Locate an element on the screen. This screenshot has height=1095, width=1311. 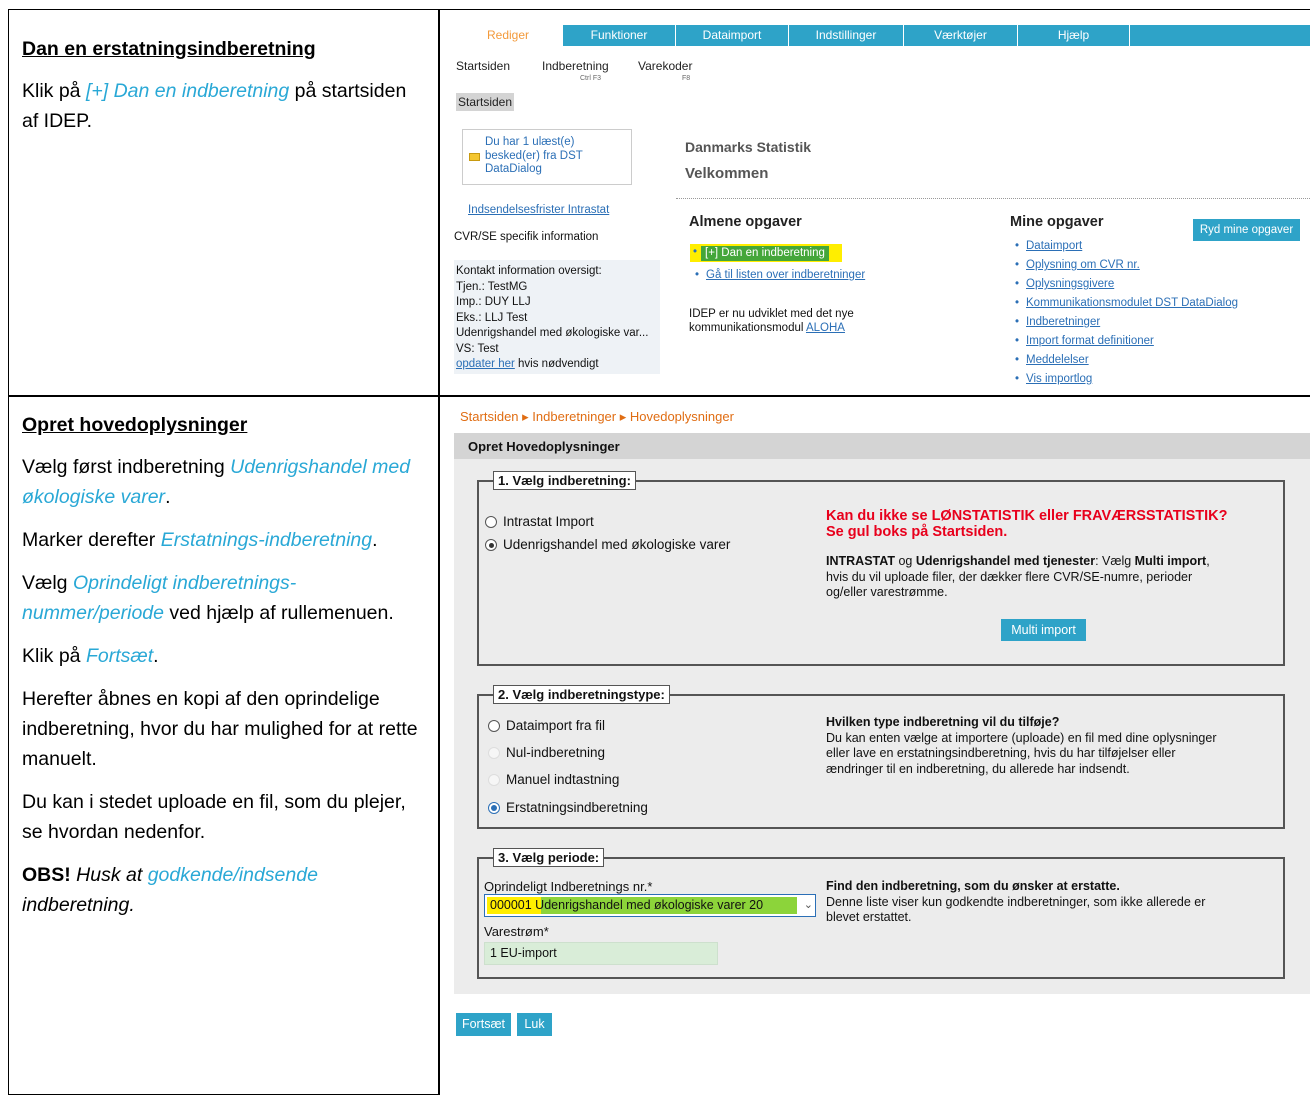
text: Vælg først indberetning is located at coordinates (126, 467).